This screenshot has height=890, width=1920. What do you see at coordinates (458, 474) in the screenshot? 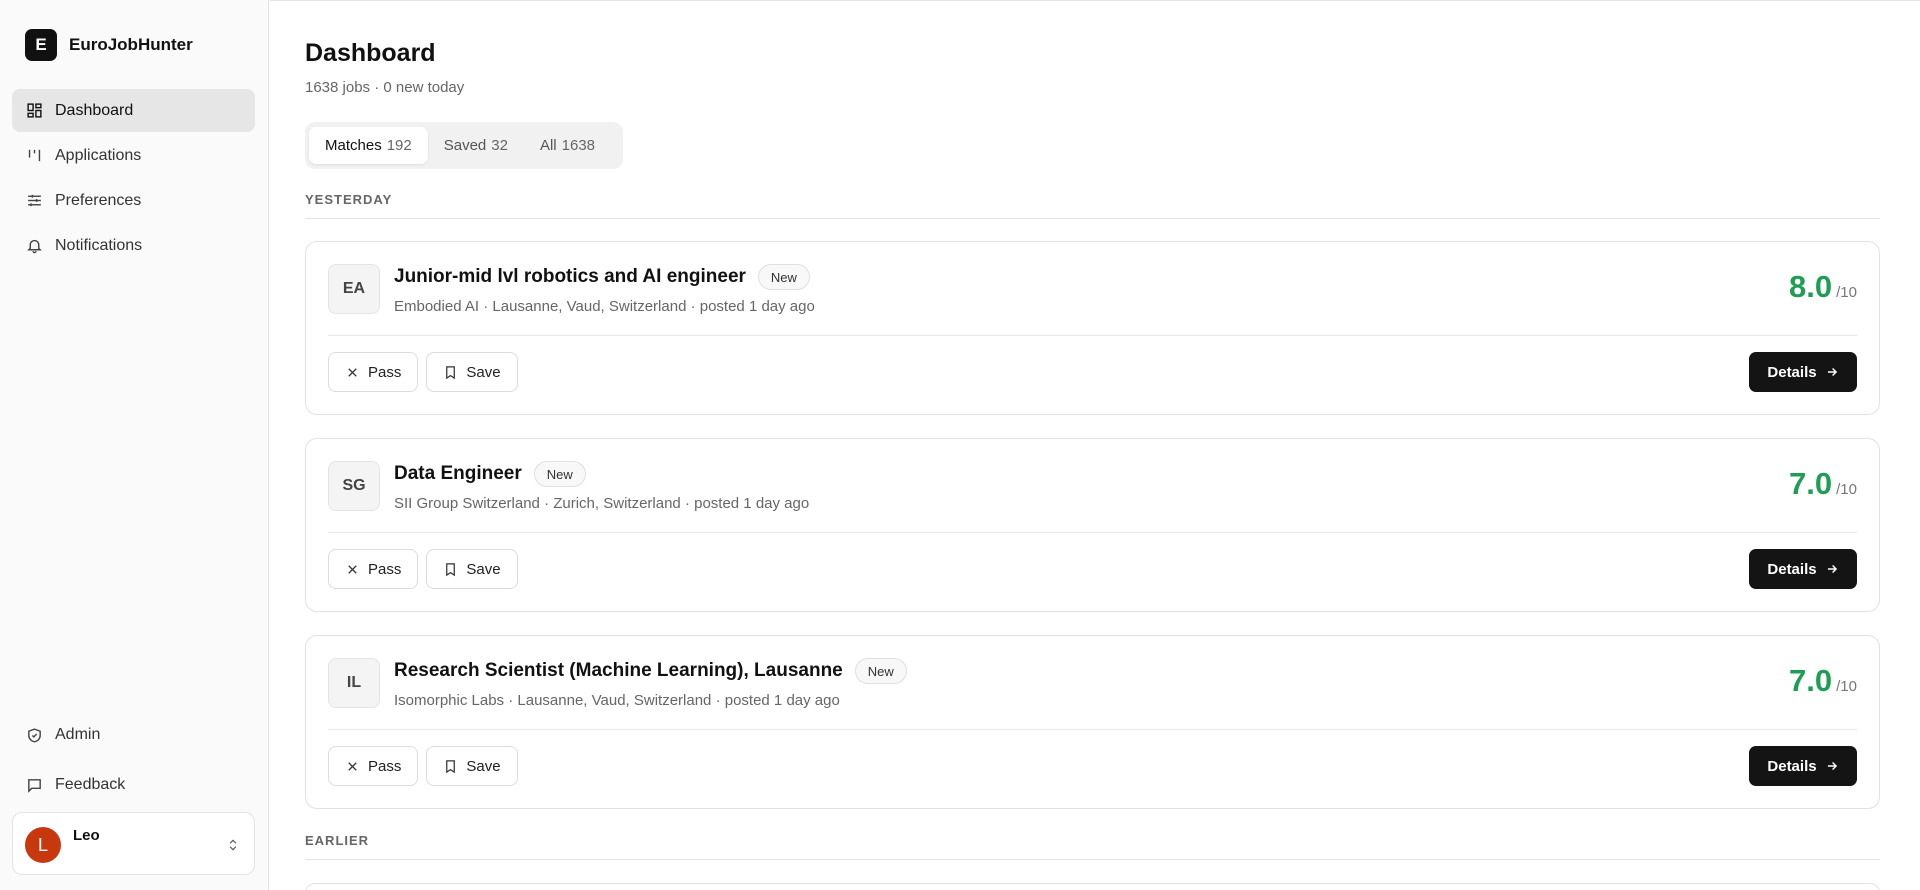
I see `job-title: Data Engineer` at bounding box center [458, 474].